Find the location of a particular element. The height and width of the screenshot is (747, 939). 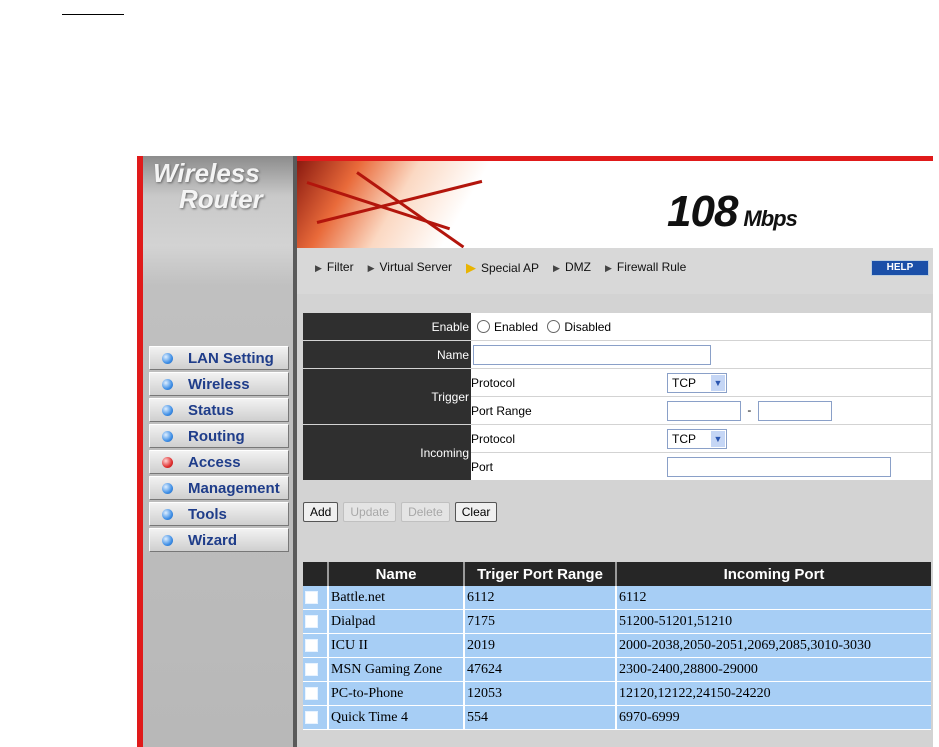

trigger-protocol-cell: TCP ▼ is located at coordinates (799, 382).